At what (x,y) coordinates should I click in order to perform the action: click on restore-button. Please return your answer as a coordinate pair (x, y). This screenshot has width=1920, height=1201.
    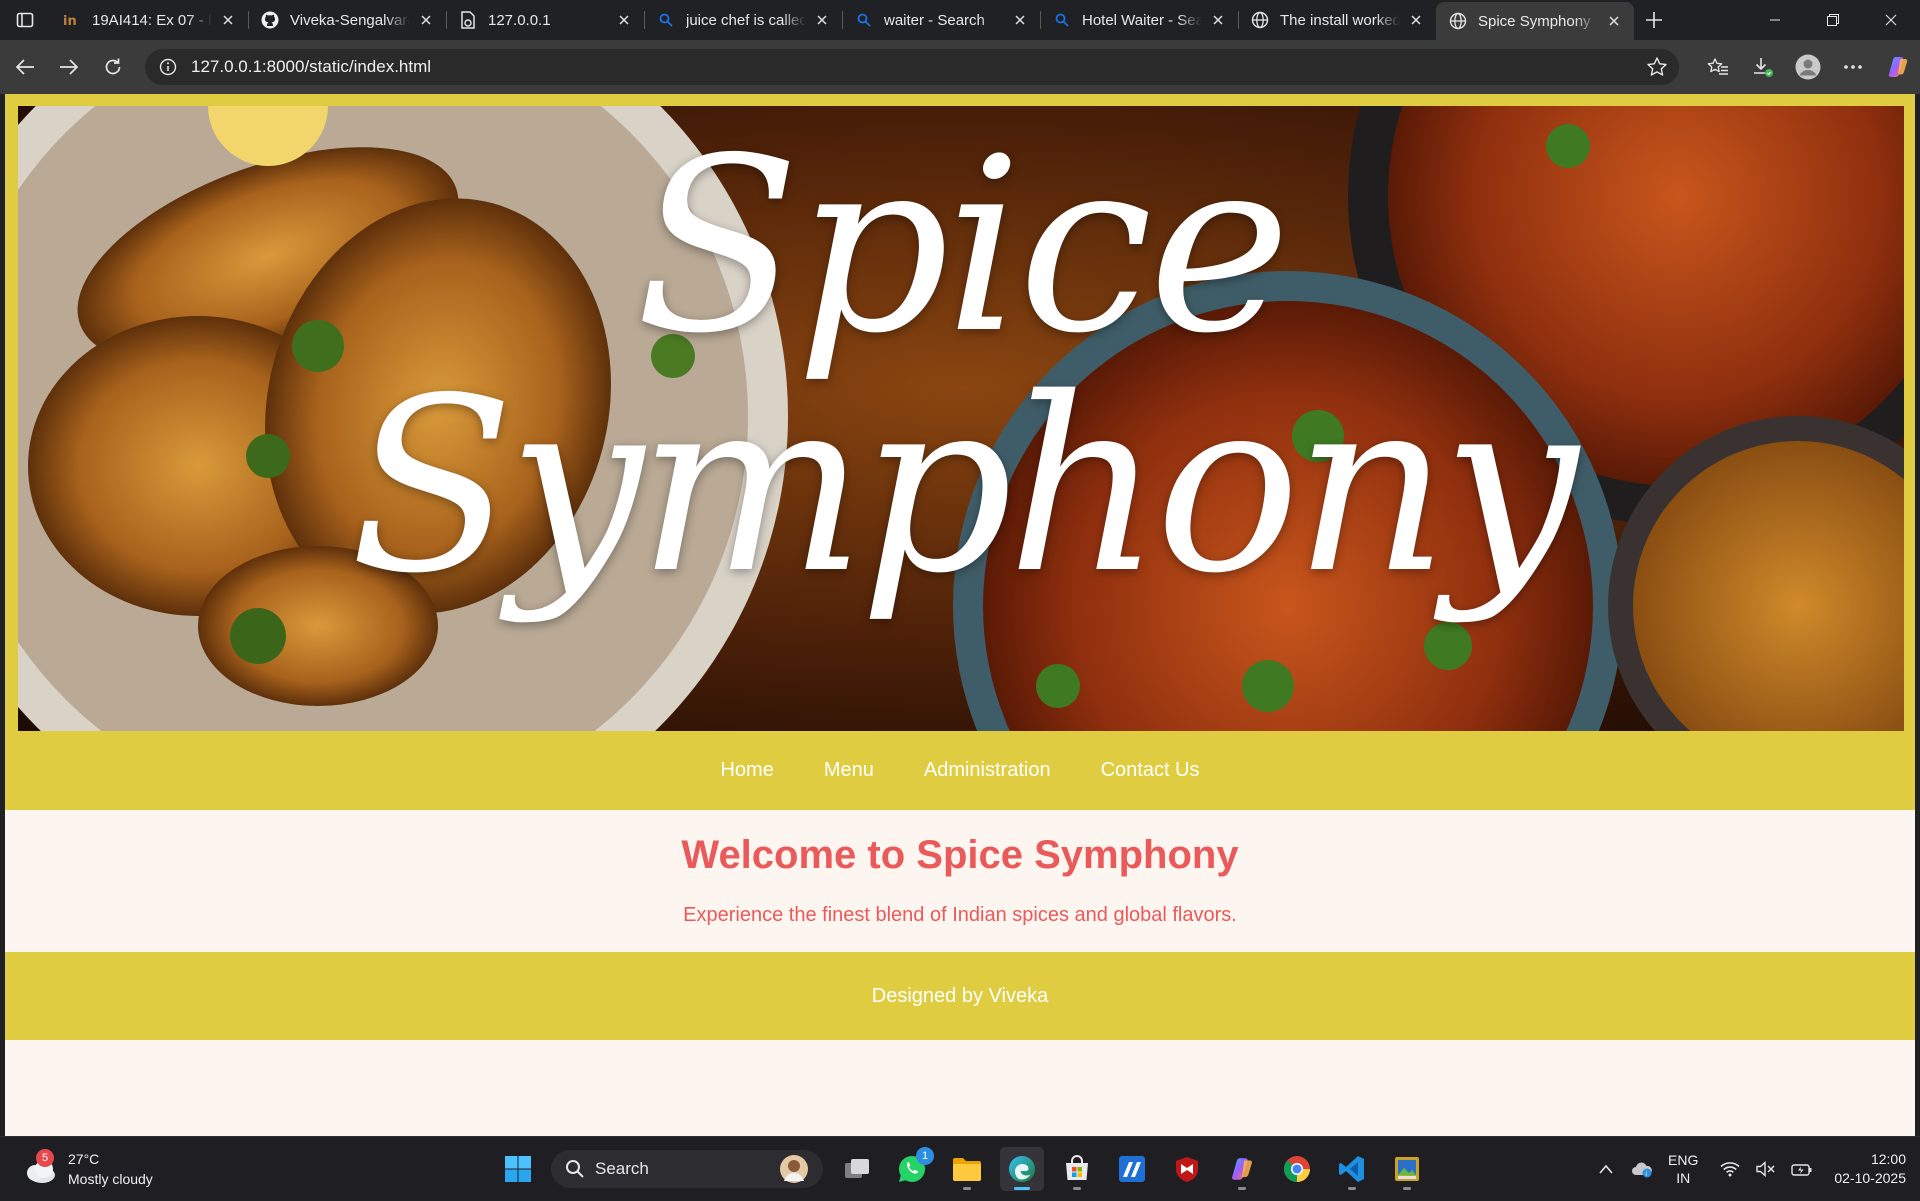
    Looking at the image, I should click on (1833, 20).